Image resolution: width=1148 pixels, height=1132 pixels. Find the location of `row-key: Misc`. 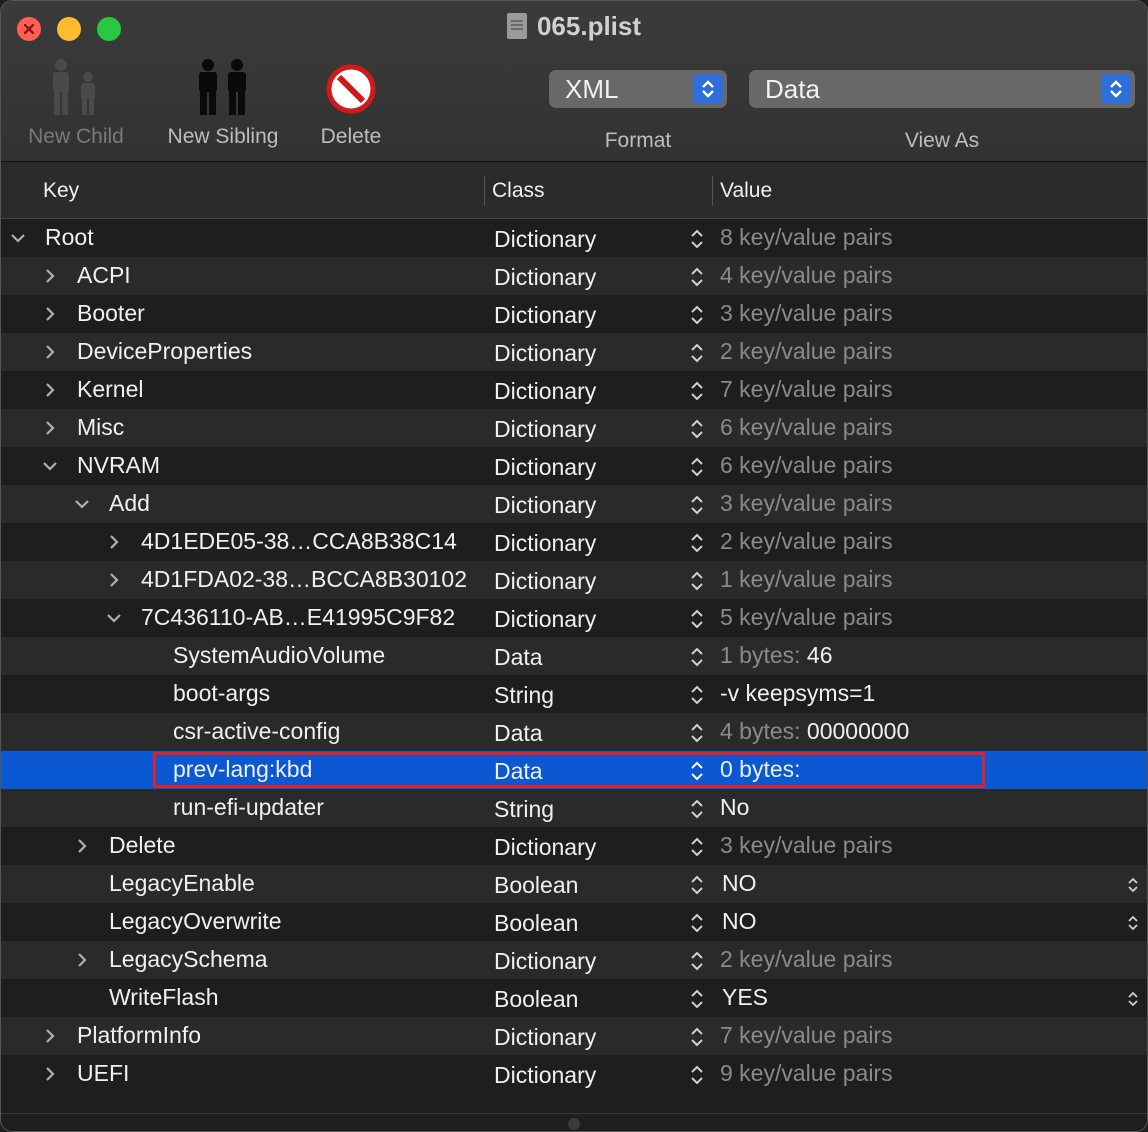

row-key: Misc is located at coordinates (100, 428).